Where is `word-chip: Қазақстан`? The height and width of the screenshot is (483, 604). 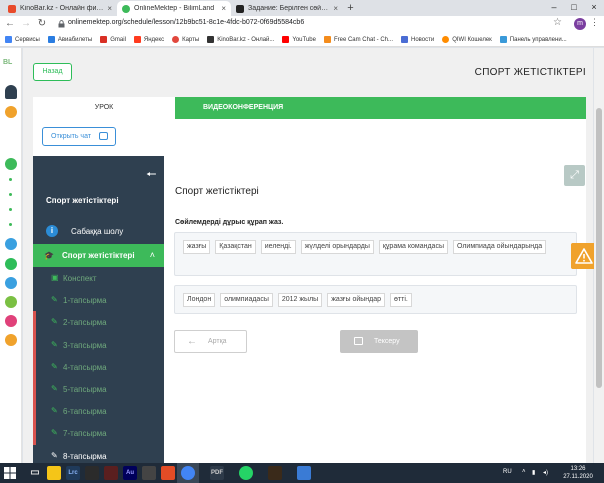 word-chip: Қазақстан is located at coordinates (235, 247).